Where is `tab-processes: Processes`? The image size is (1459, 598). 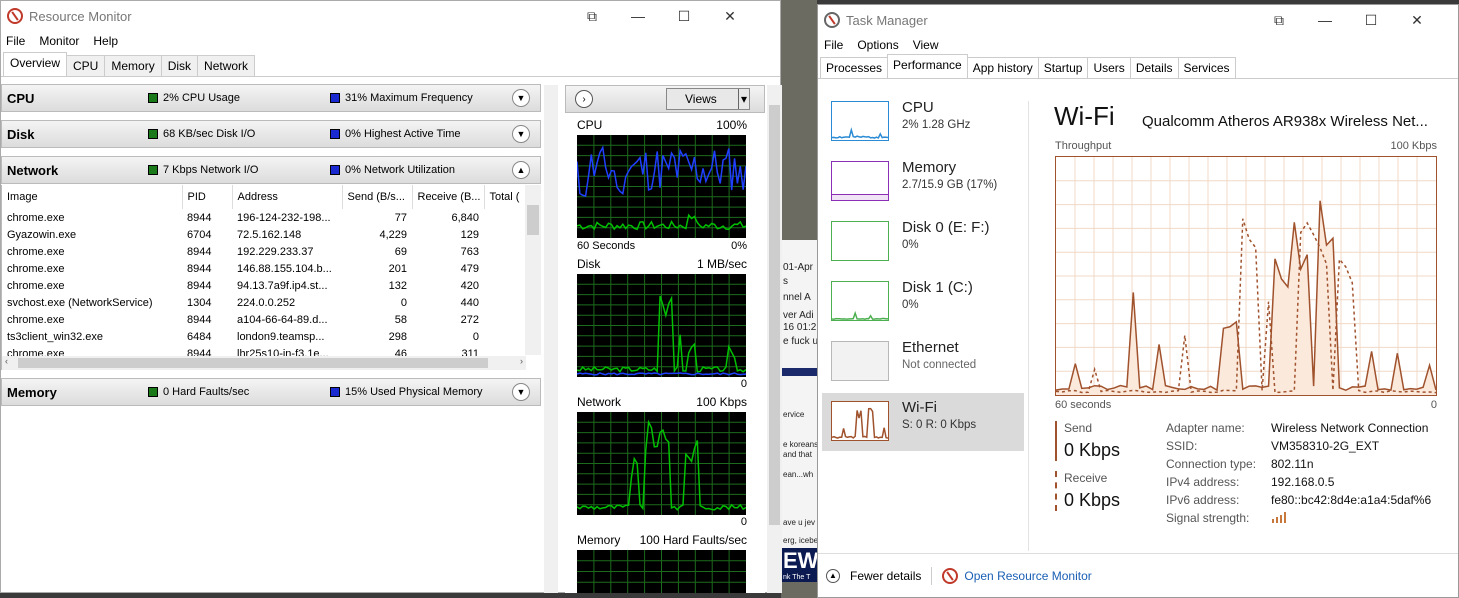 tab-processes: Processes is located at coordinates (854, 67).